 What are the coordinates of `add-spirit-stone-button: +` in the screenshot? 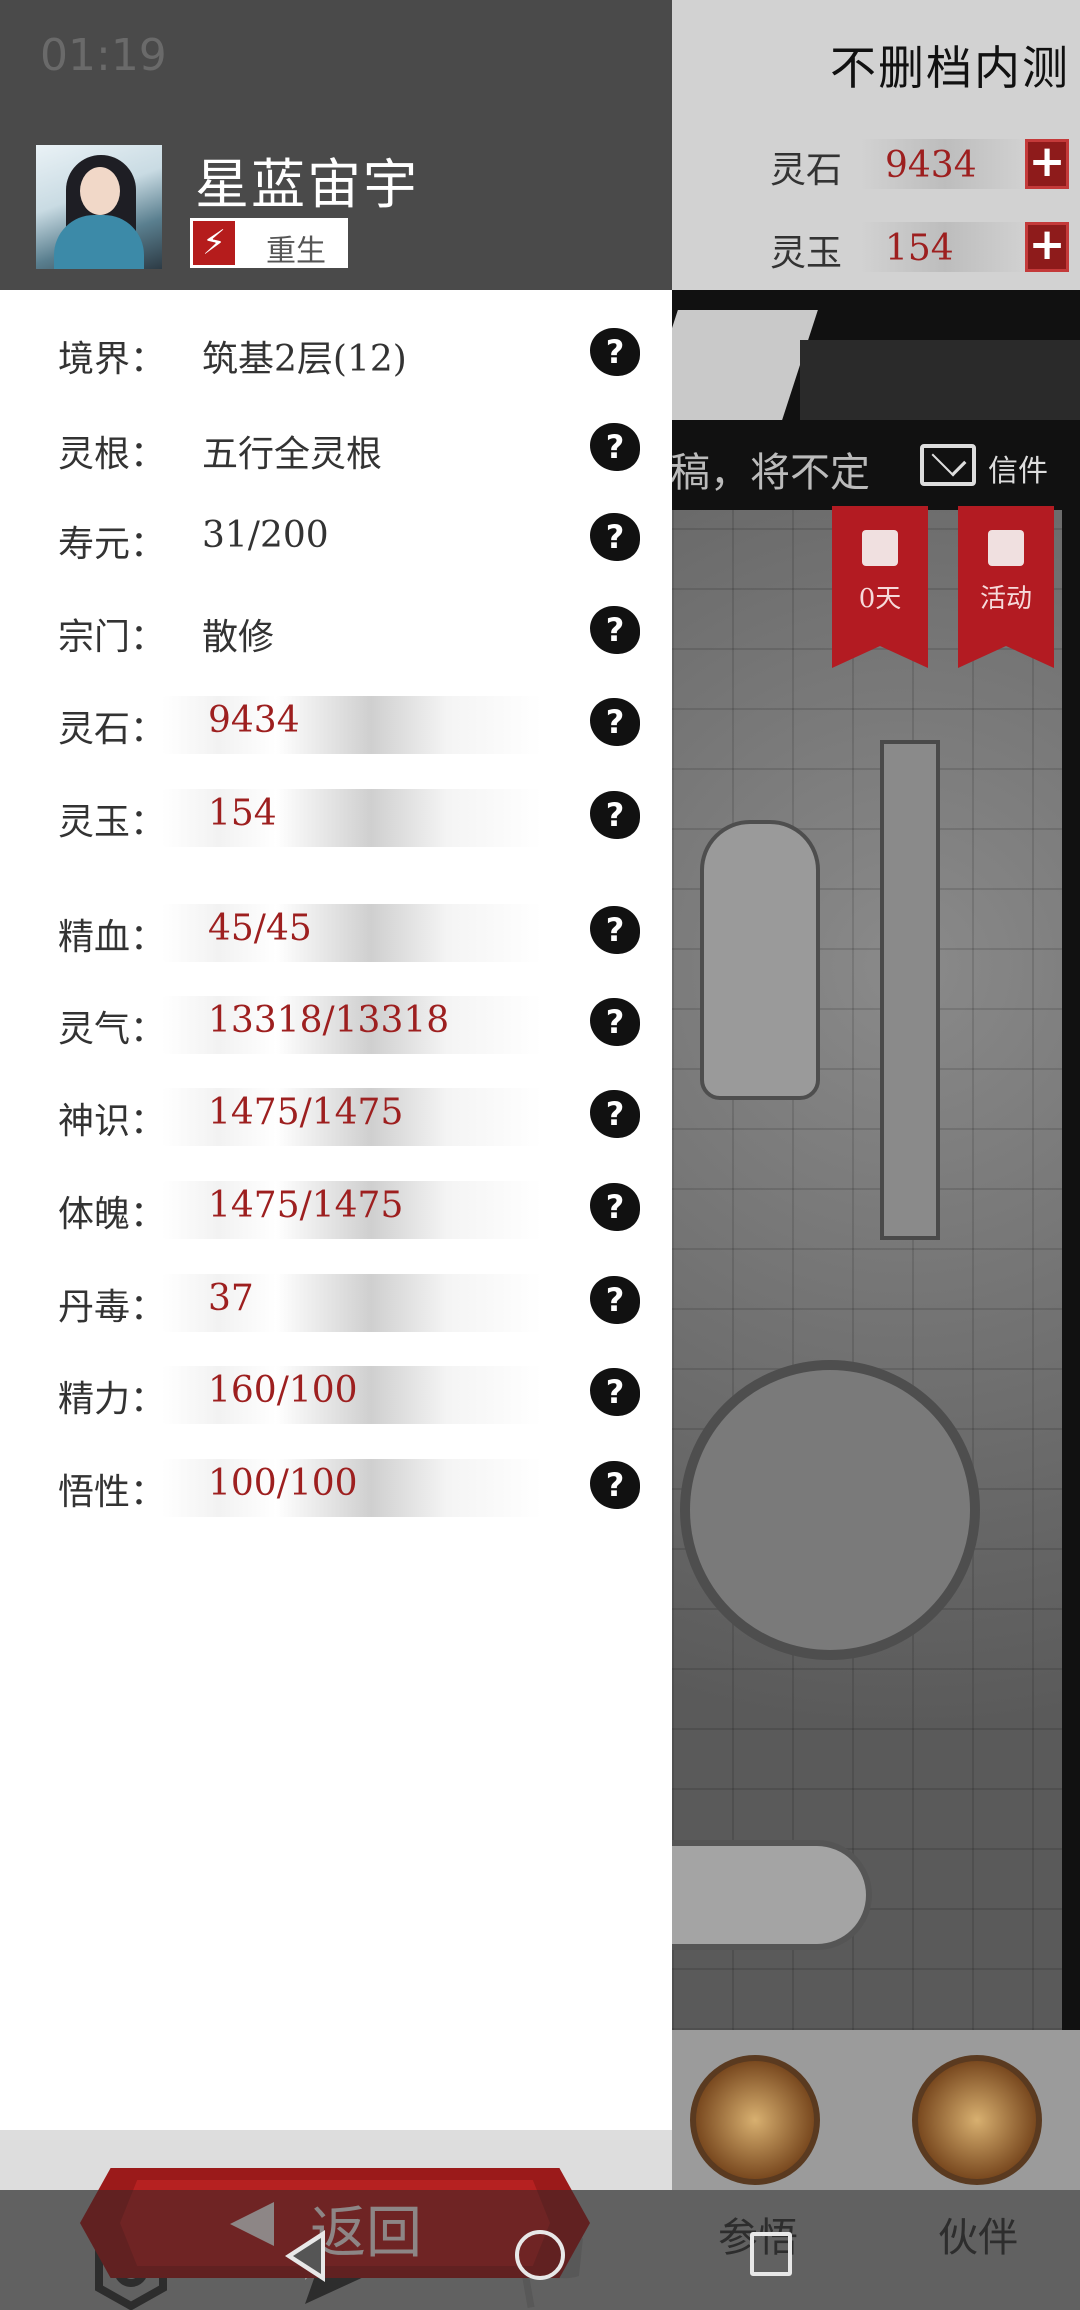 It's located at (1047, 164).